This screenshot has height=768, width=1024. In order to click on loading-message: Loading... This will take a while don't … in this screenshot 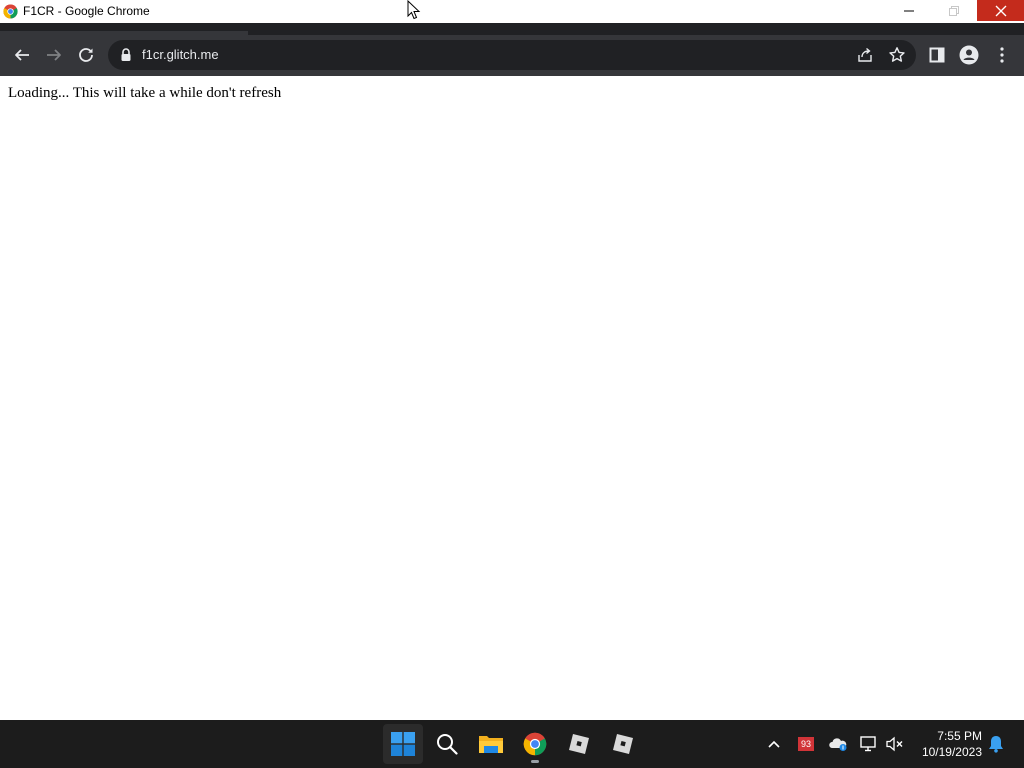, I will do `click(145, 93)`.